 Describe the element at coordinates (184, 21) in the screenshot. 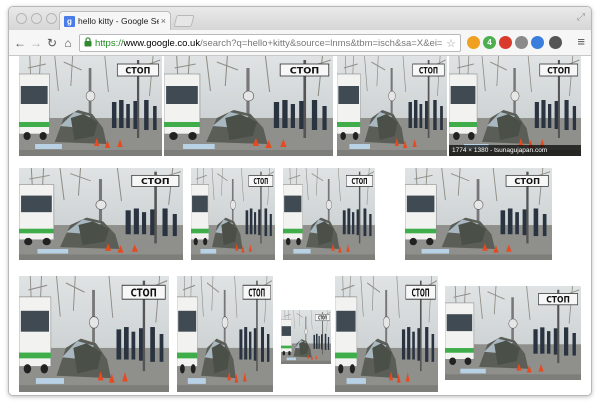

I see `new-tab-button` at that location.